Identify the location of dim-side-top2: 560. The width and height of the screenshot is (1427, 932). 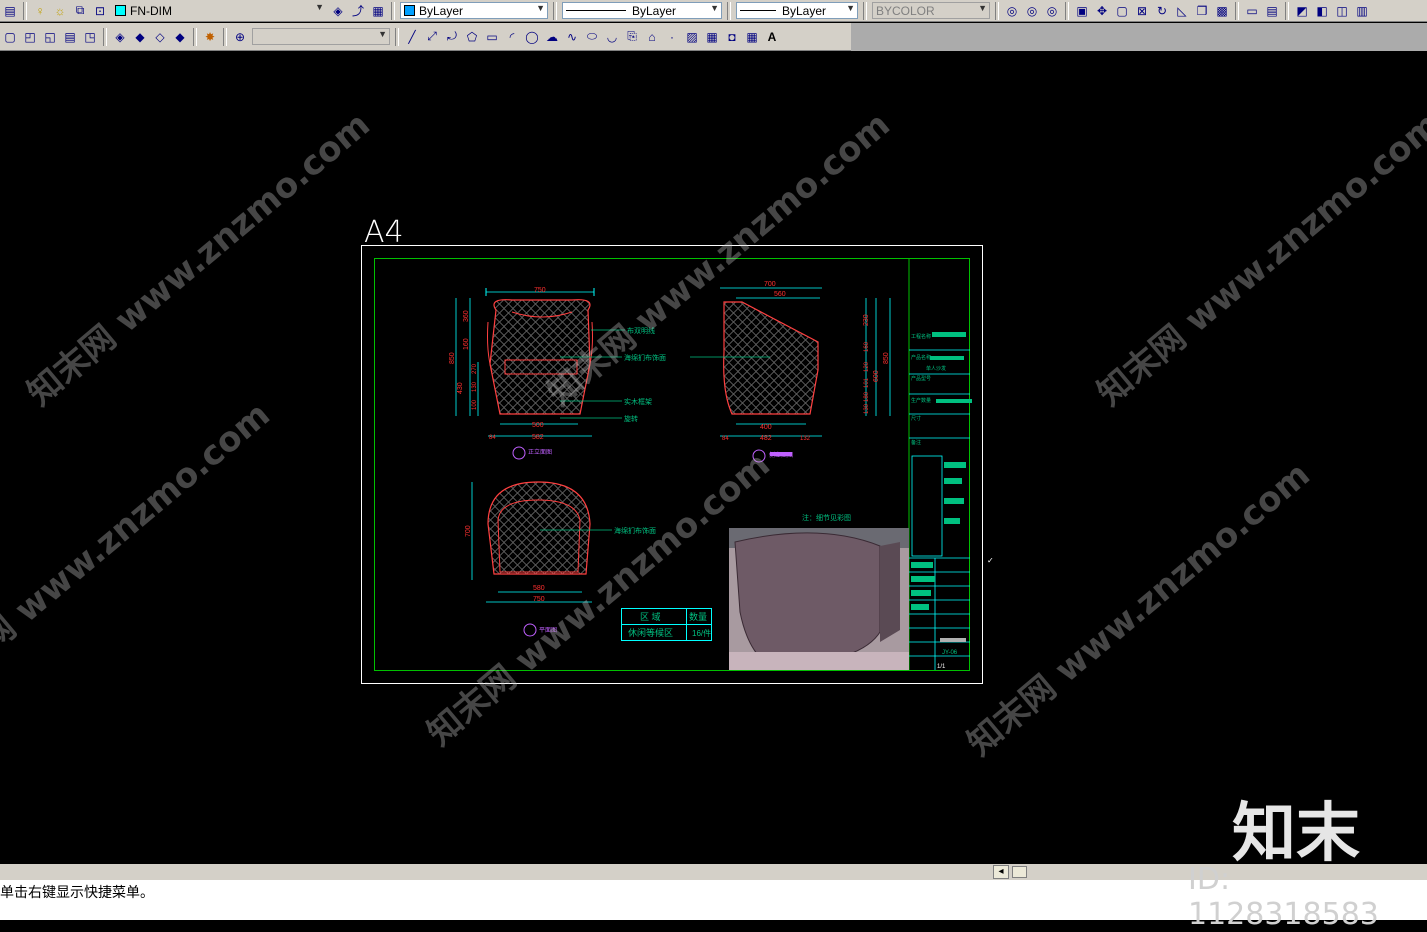
(780, 294).